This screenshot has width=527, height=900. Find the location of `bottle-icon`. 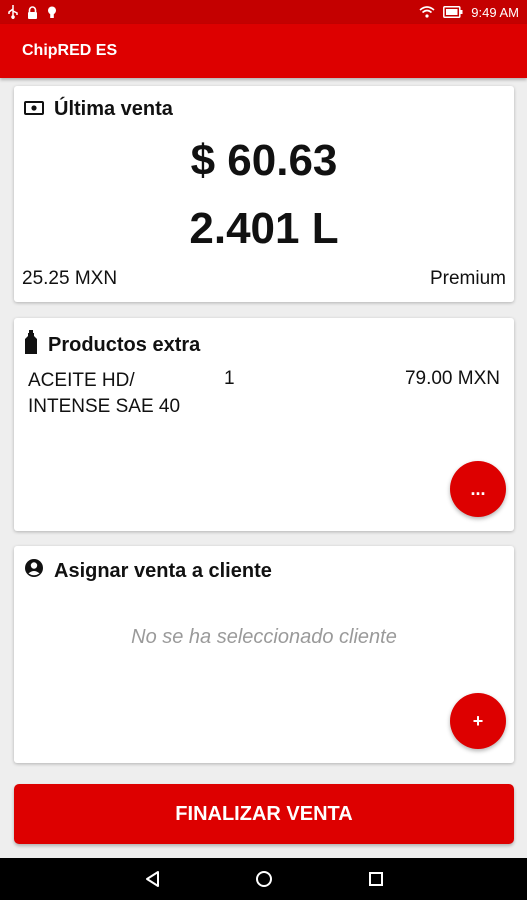

bottle-icon is located at coordinates (31, 345).